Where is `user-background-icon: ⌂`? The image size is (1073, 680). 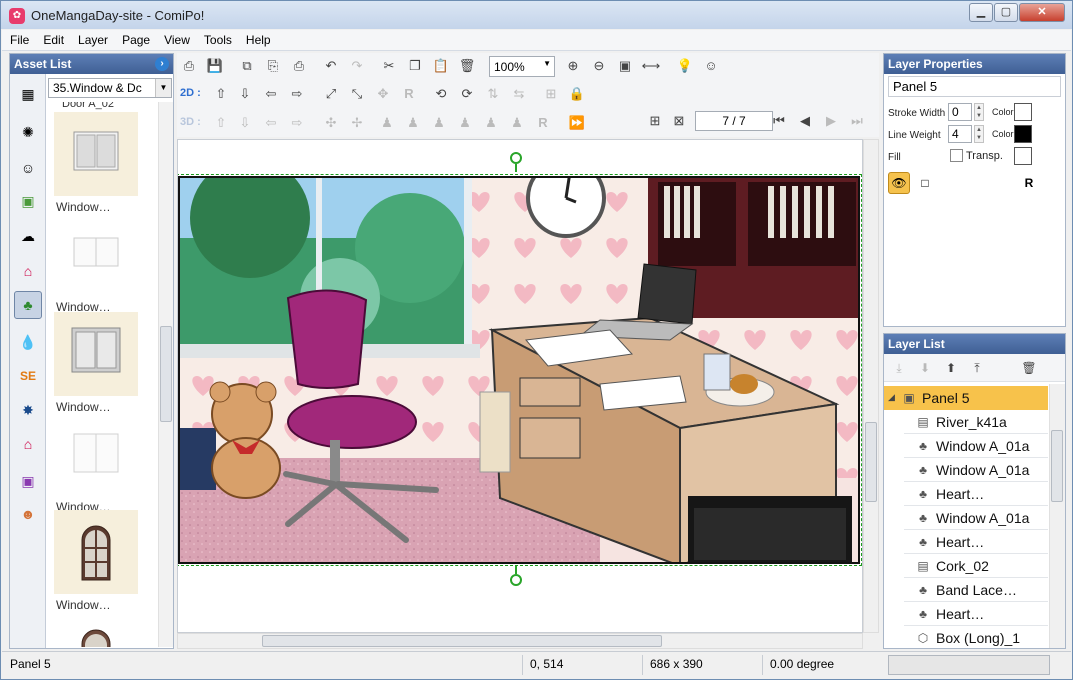 user-background-icon: ⌂ is located at coordinates (28, 444).